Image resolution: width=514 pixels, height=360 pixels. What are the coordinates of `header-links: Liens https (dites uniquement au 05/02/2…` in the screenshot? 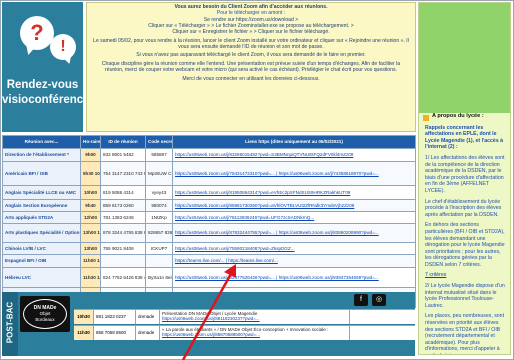 It's located at (294, 142).